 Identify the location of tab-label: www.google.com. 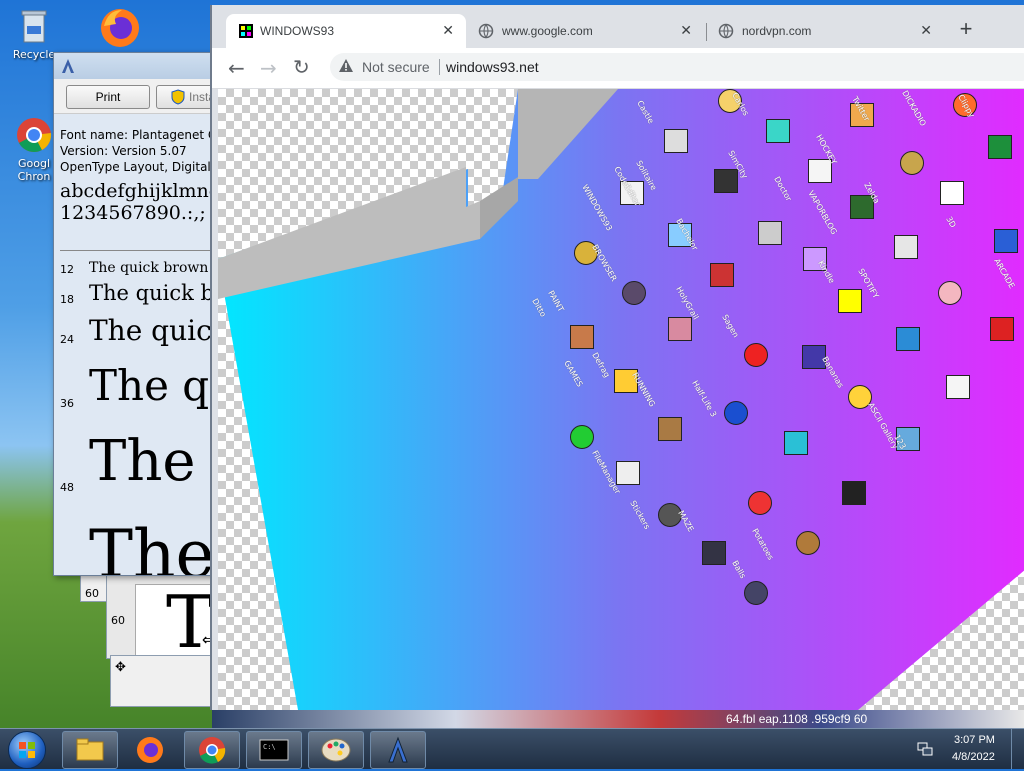
(547, 31).